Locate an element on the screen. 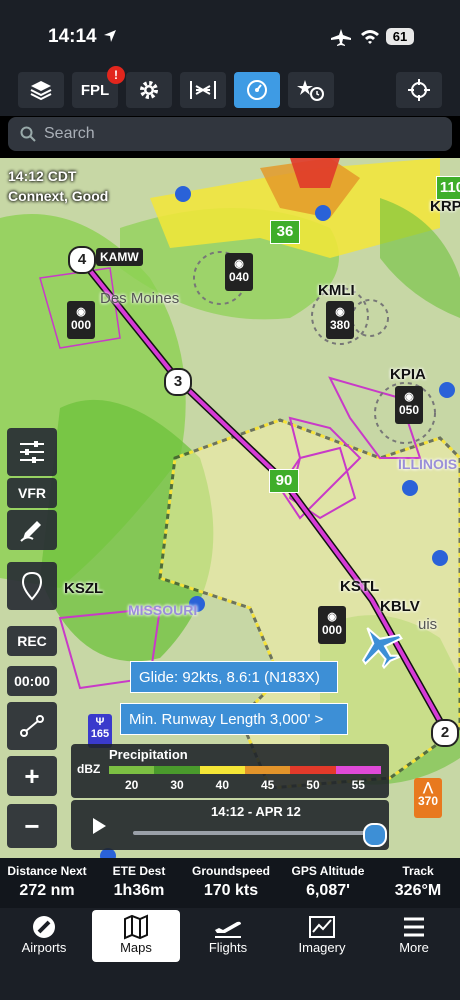 The height and width of the screenshot is (1000, 460). airport-elevation: 380 is located at coordinates (340, 325).